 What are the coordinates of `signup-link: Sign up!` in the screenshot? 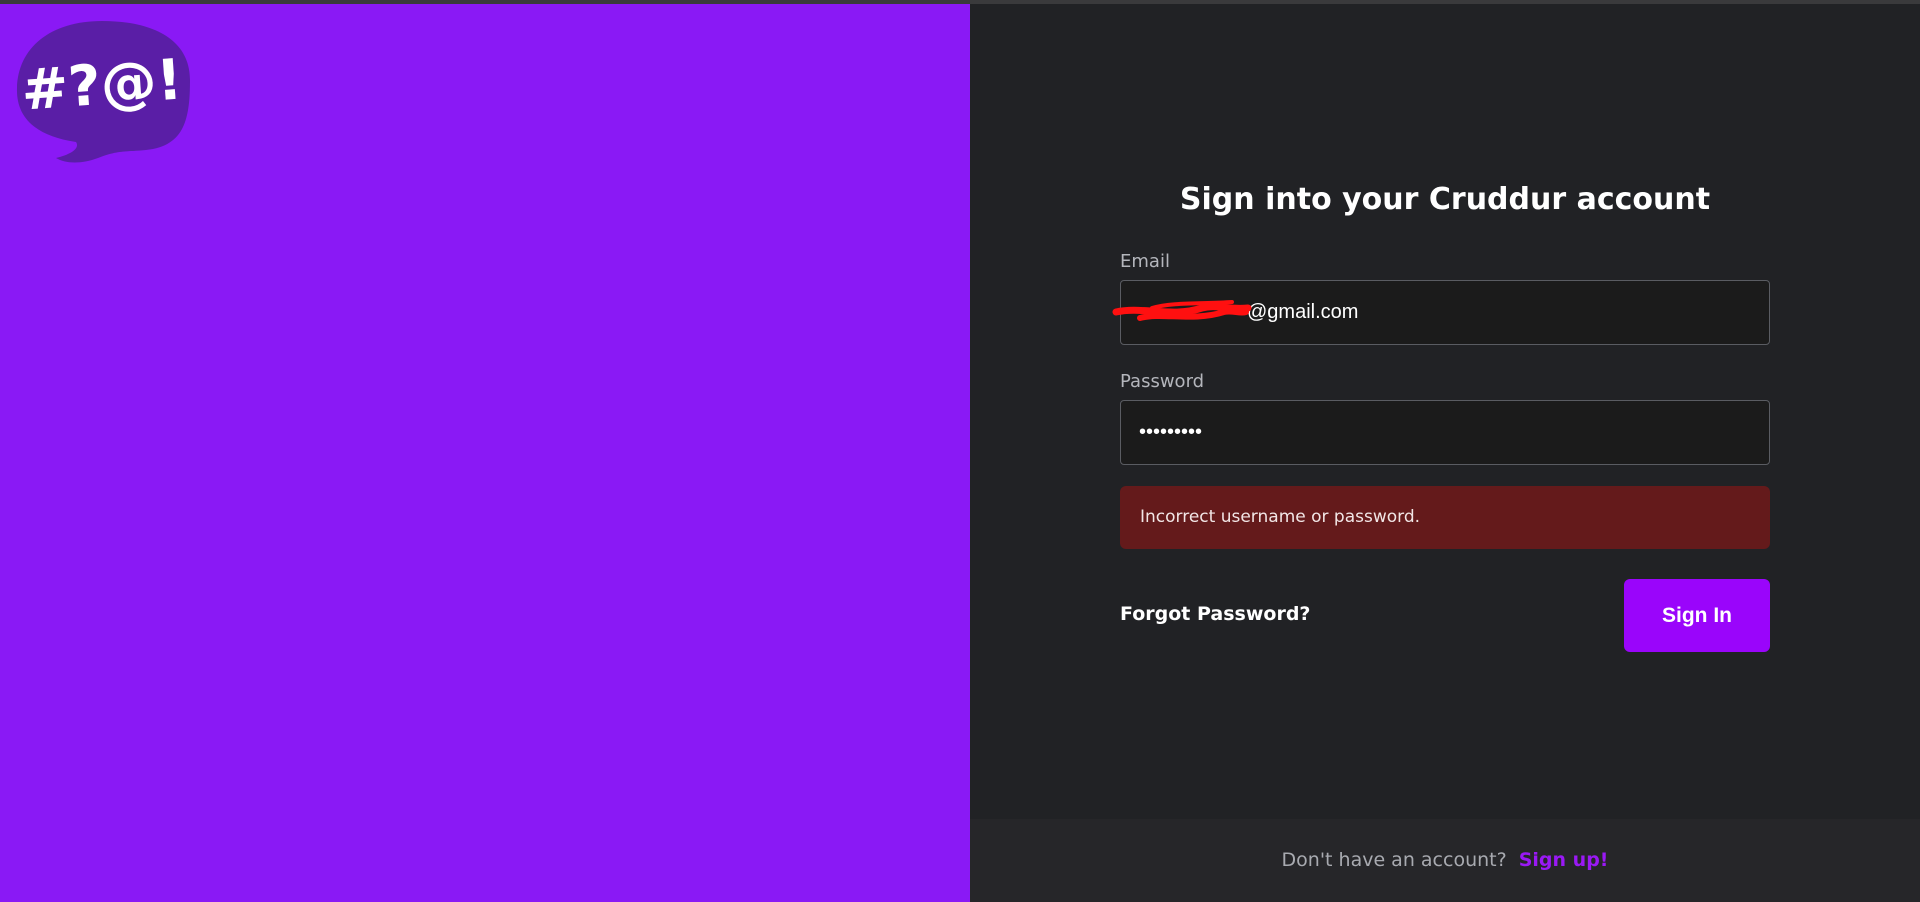 It's located at (1564, 860).